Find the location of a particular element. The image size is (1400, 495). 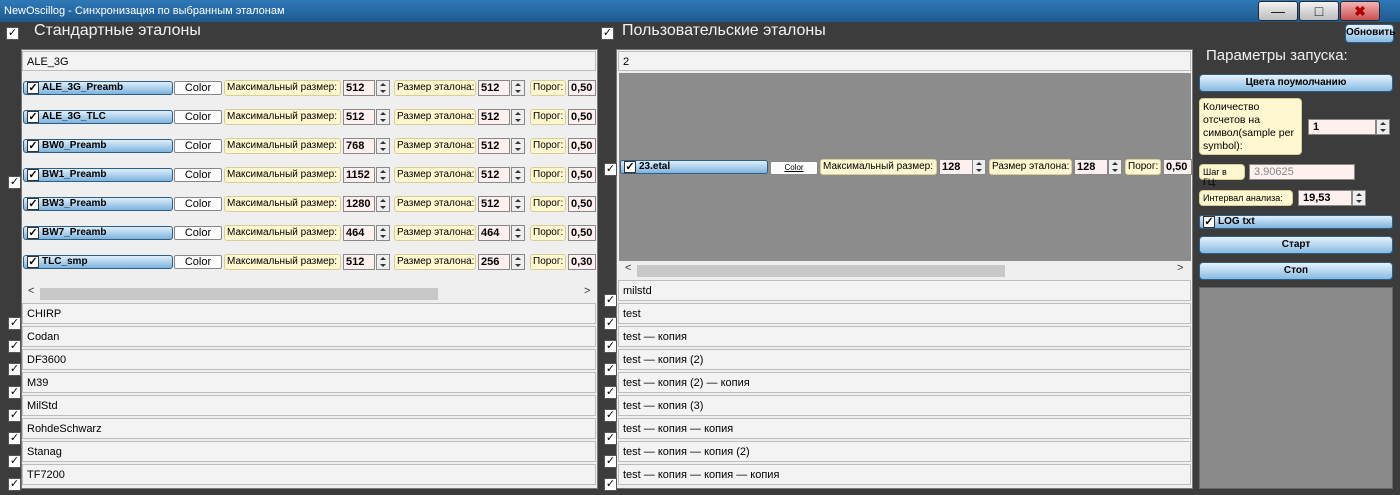

std-group-row: M39 is located at coordinates (309, 382).